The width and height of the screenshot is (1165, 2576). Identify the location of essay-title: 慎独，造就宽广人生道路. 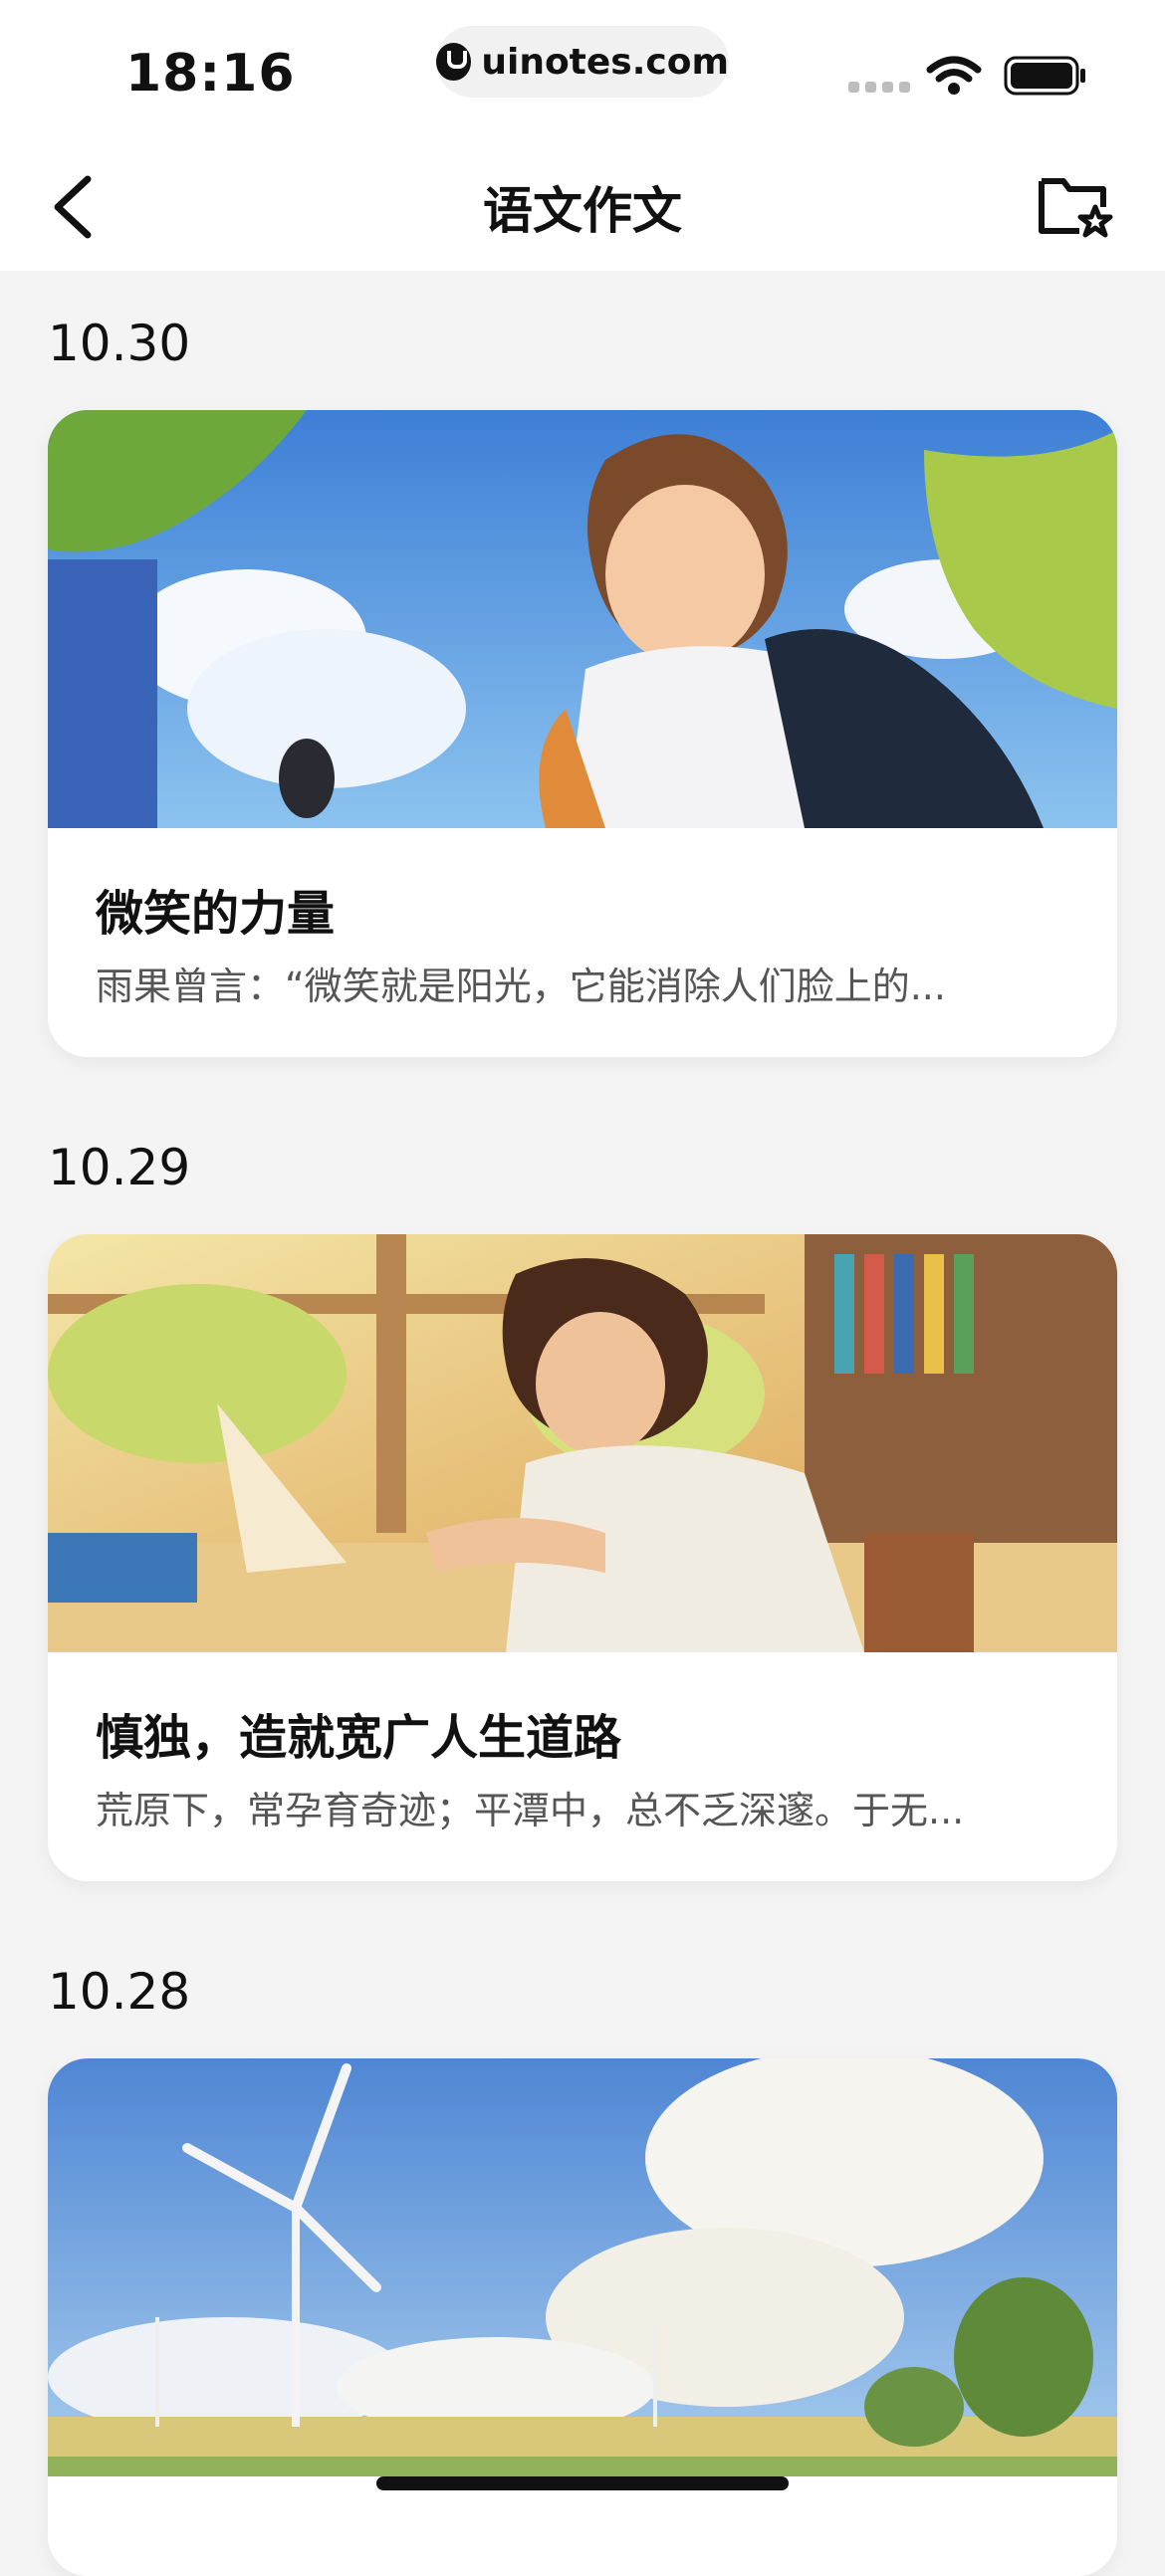
(359, 1738).